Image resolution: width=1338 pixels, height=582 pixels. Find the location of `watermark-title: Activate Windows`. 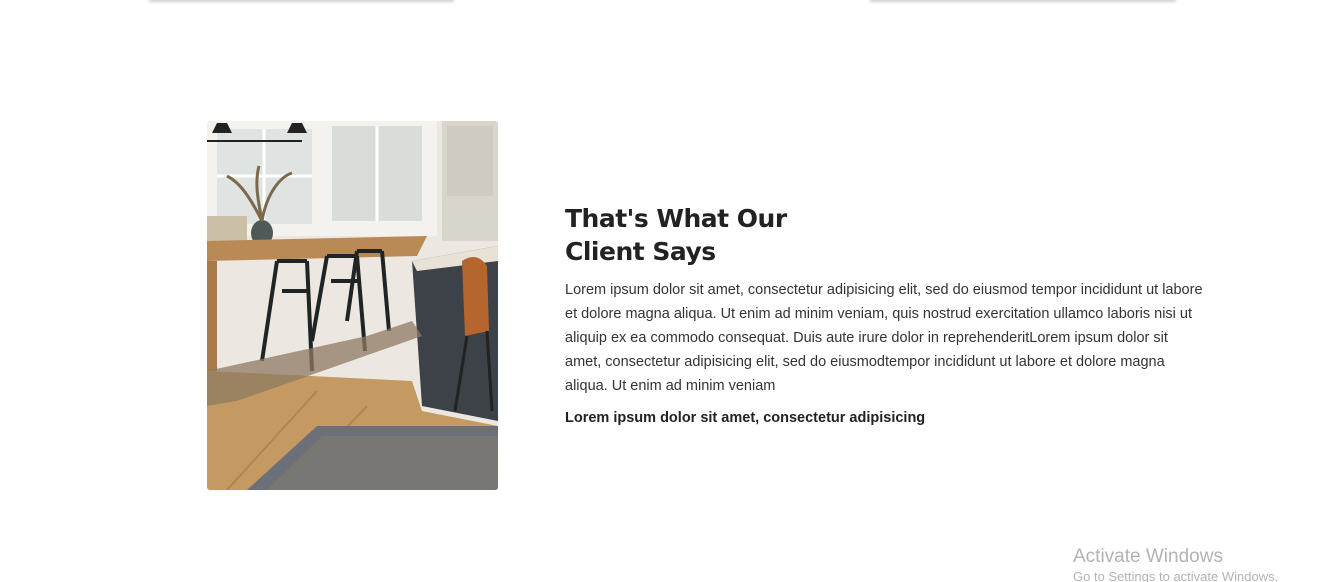

watermark-title: Activate Windows is located at coordinates (1148, 556).